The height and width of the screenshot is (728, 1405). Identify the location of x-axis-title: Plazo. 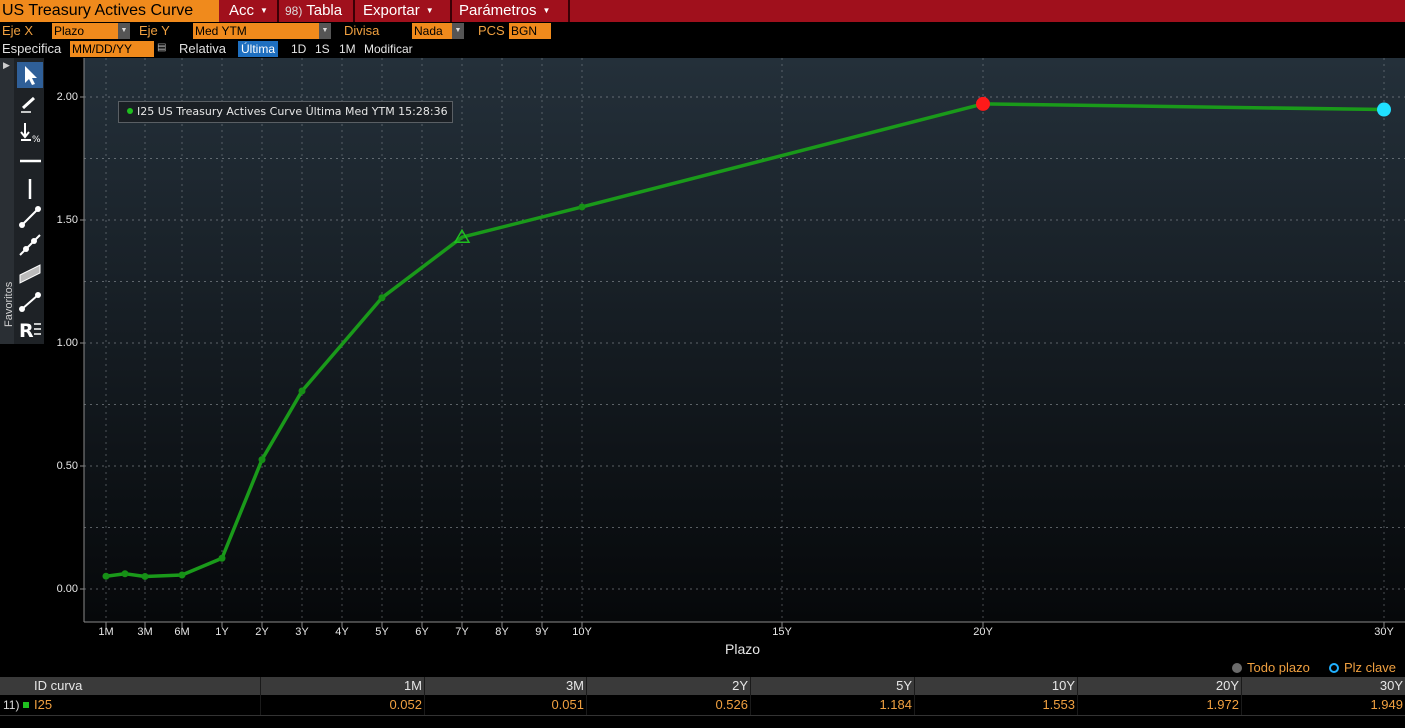
(743, 649).